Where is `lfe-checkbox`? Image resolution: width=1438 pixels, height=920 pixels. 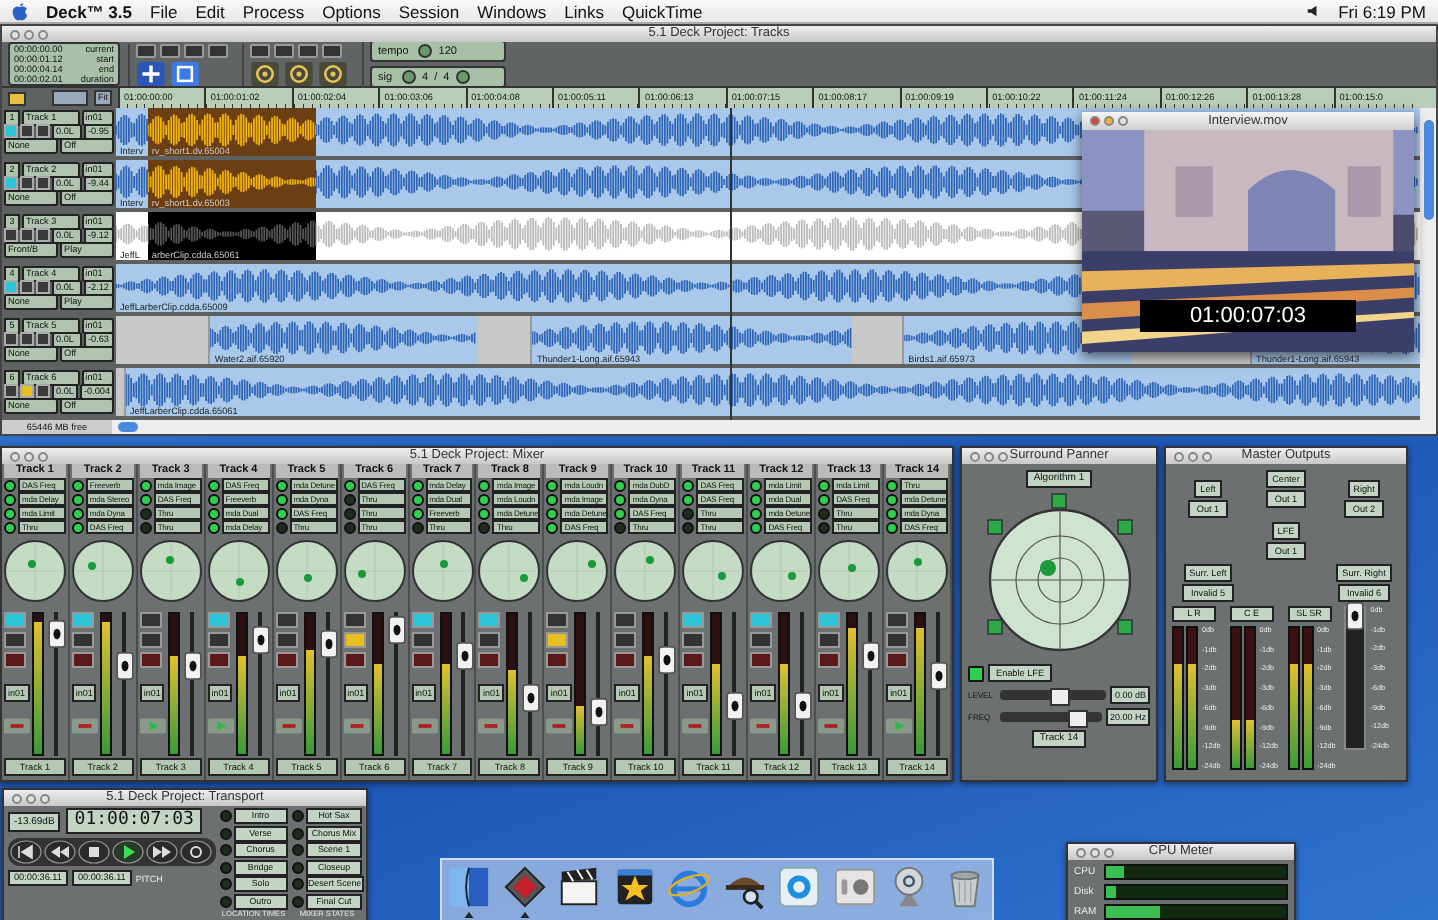 lfe-checkbox is located at coordinates (976, 673).